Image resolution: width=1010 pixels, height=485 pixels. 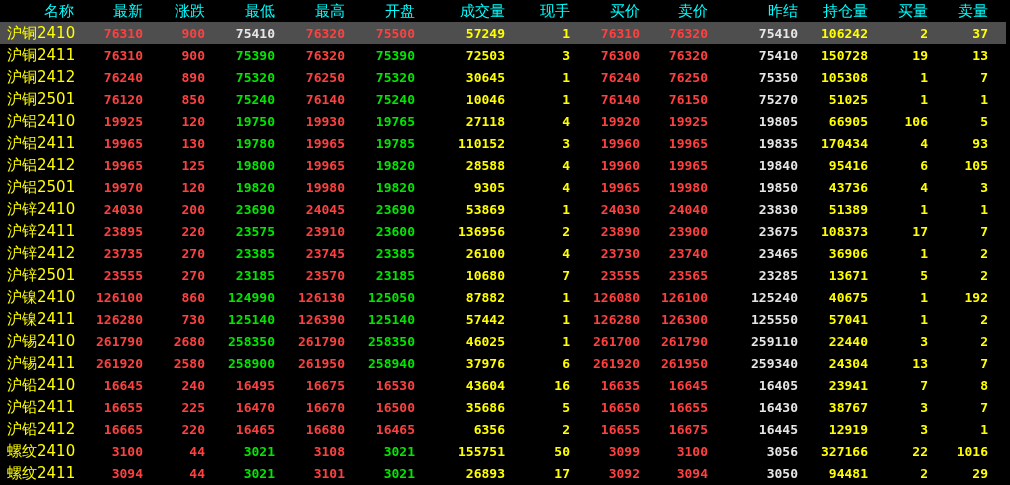 I want to click on table-cell-text: 57249, so click(x=484, y=33).